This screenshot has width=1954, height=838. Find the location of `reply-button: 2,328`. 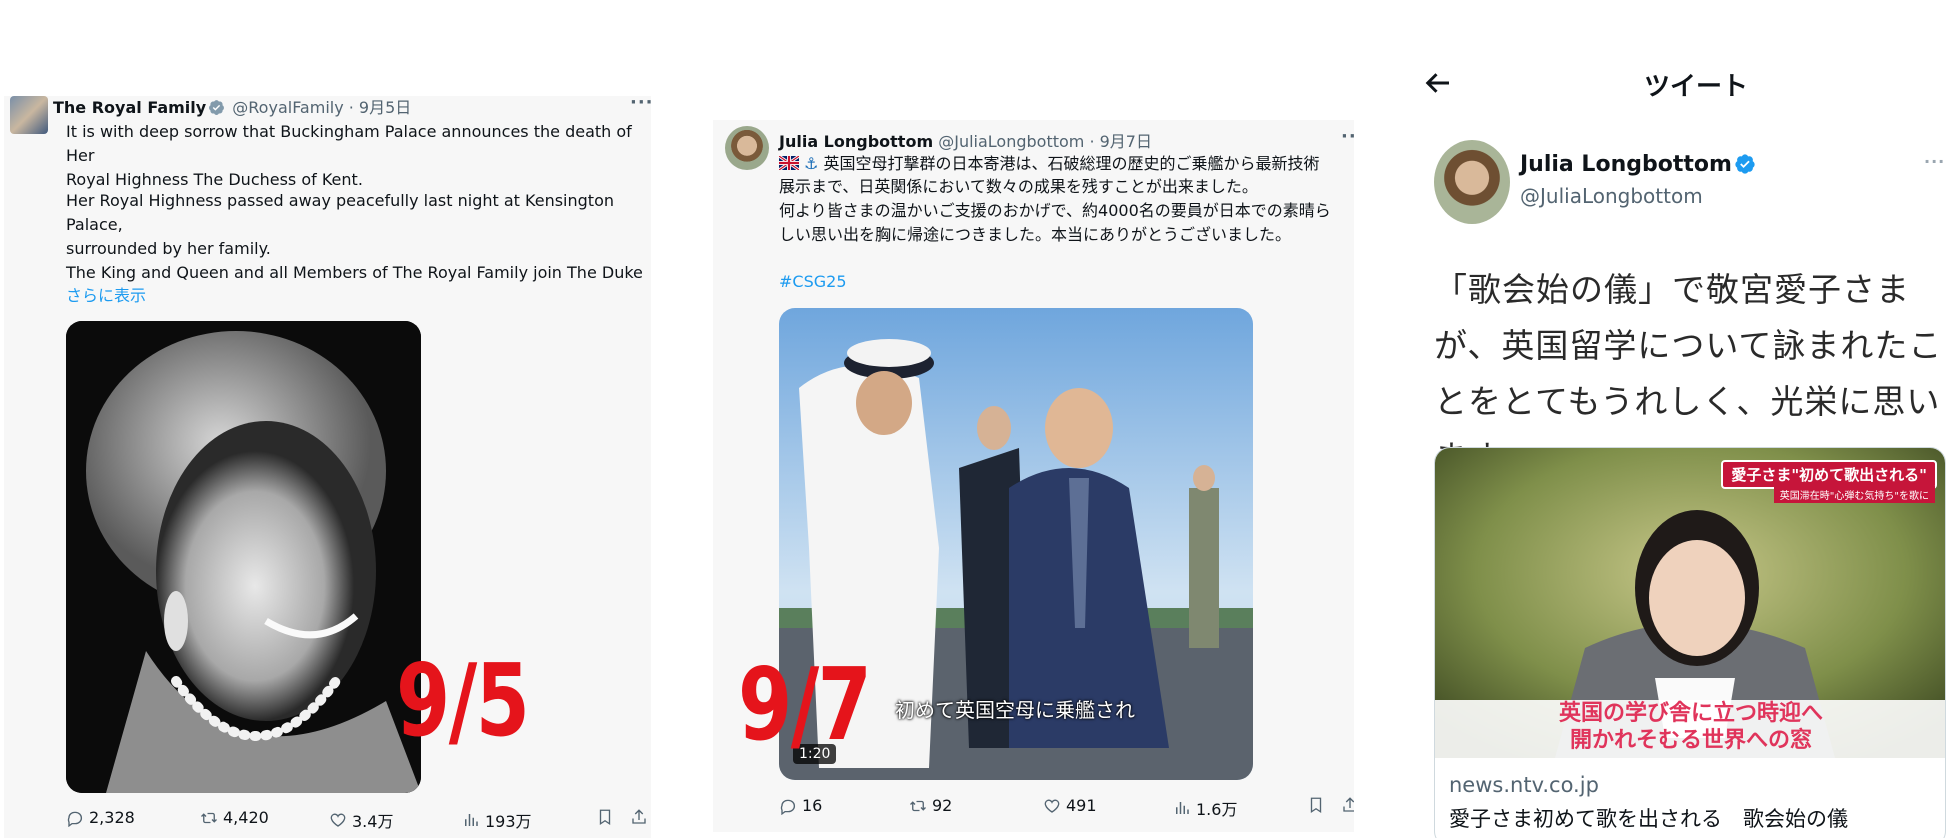

reply-button: 2,328 is located at coordinates (100, 817).